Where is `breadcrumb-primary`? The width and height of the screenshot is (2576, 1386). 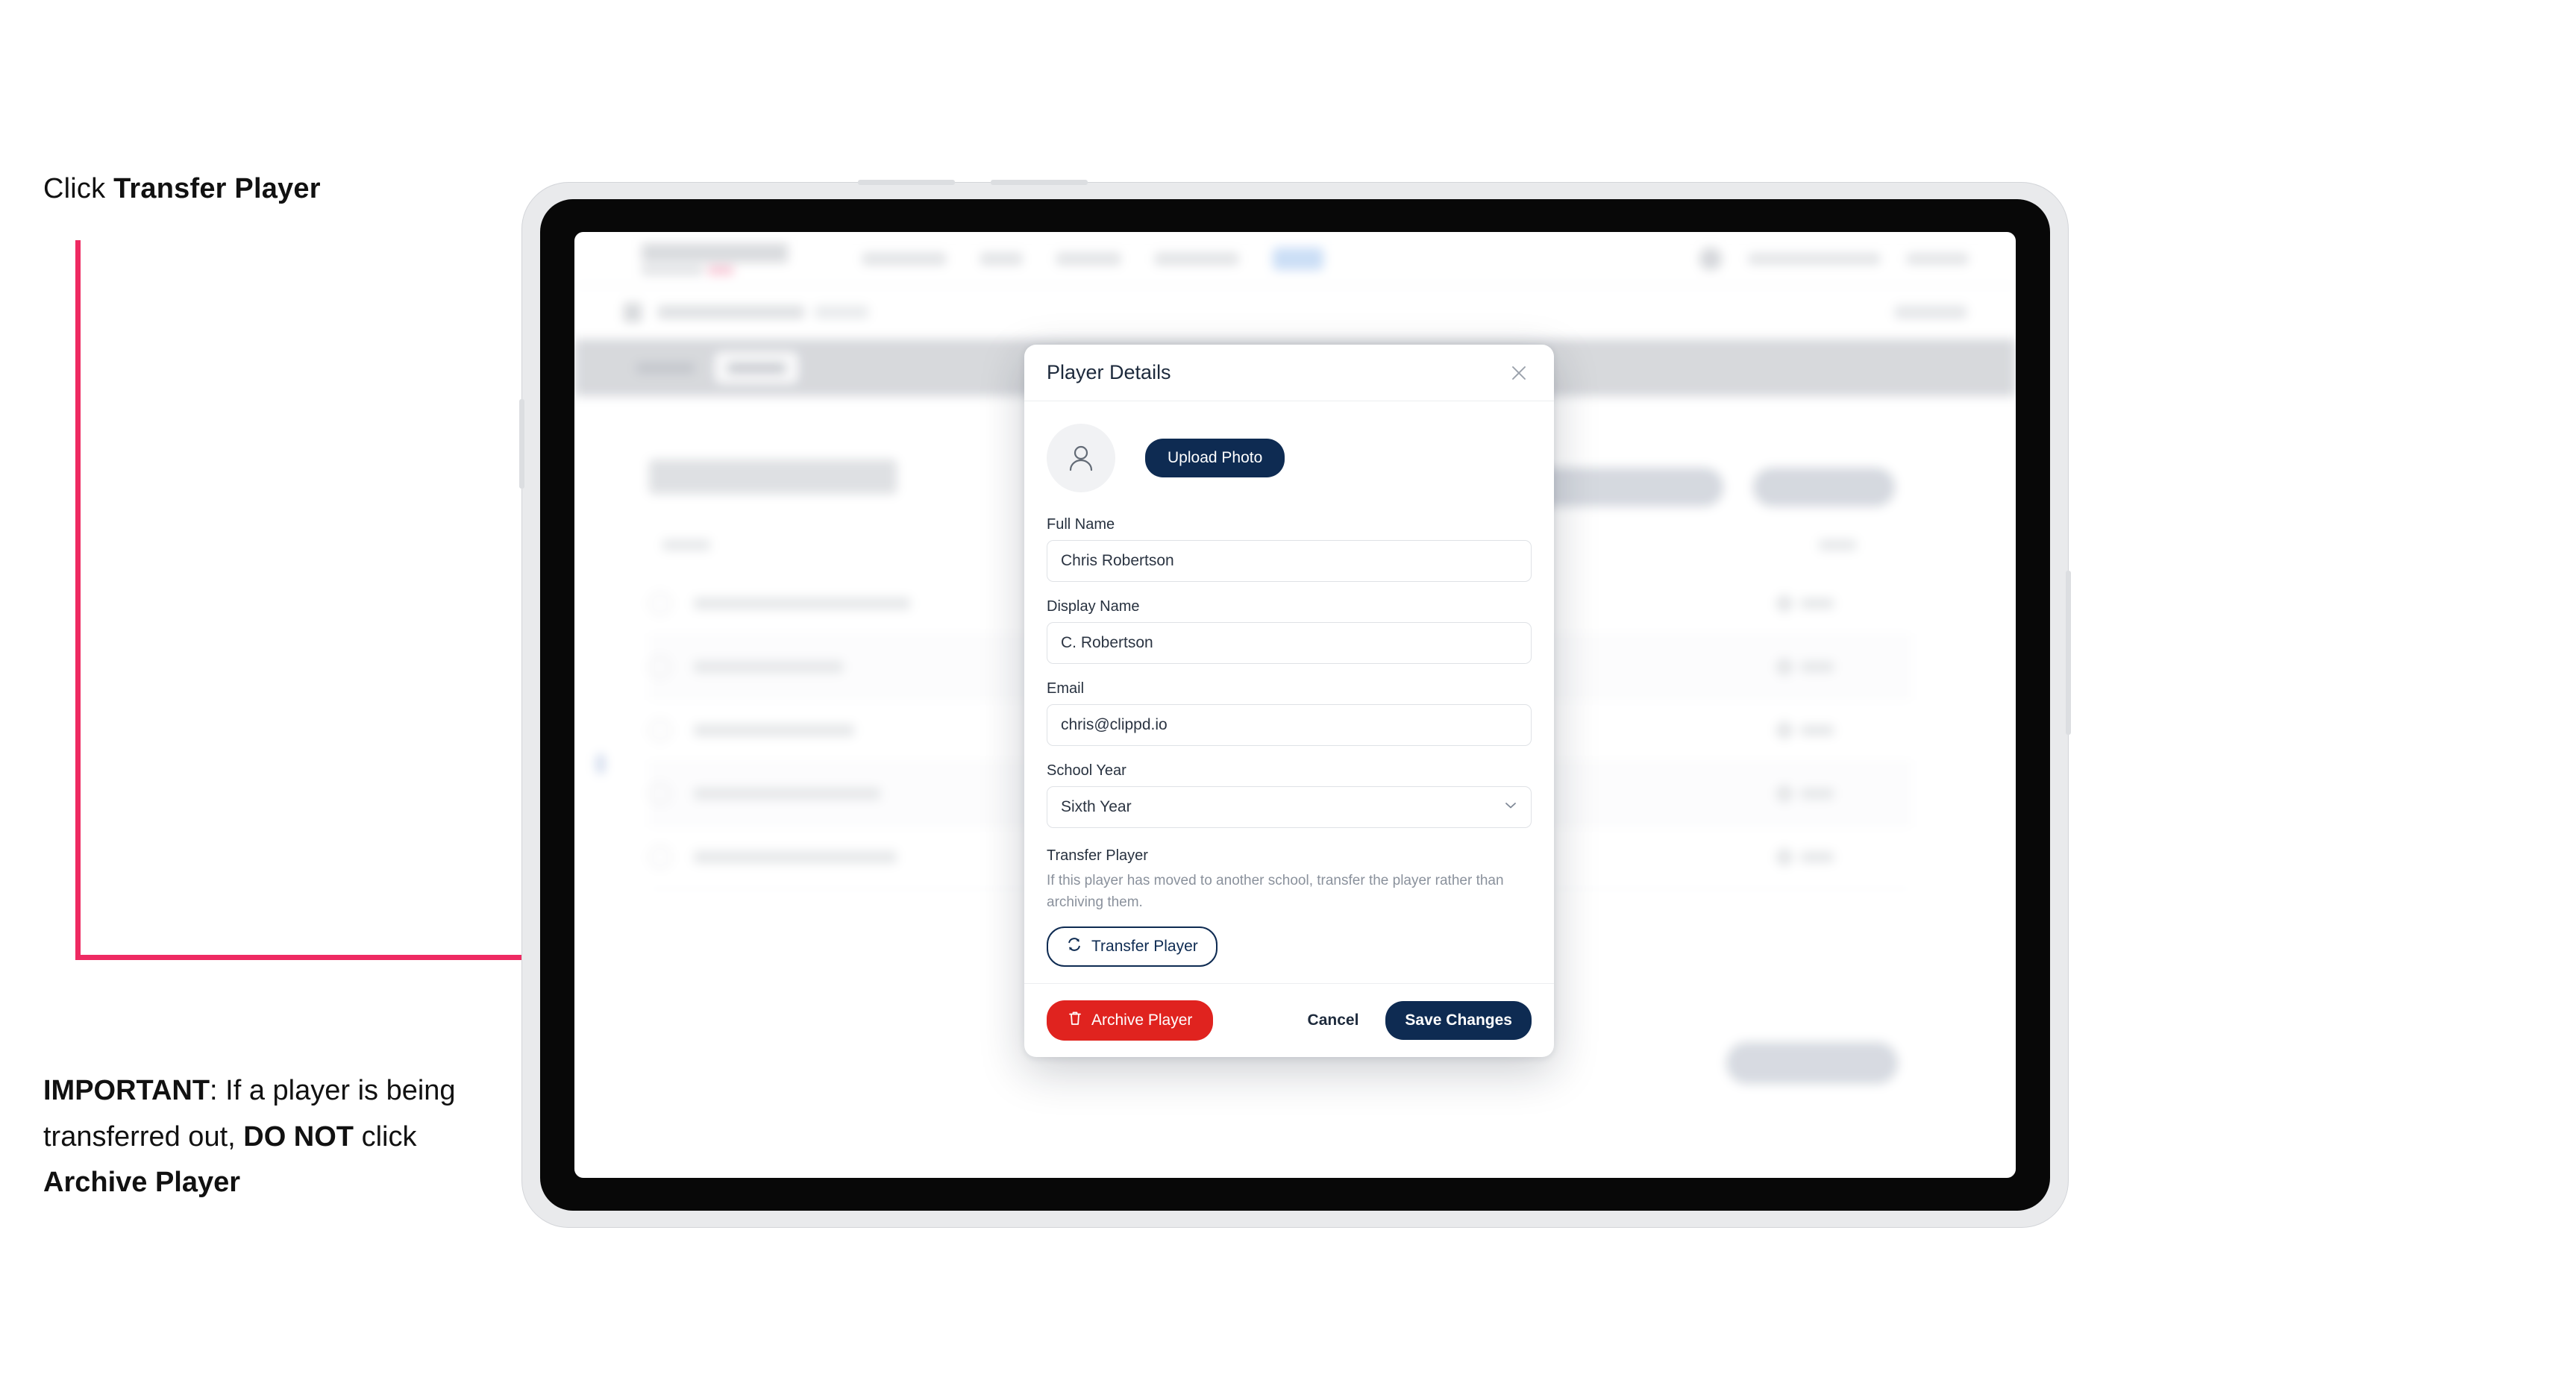
breadcrumb-primary is located at coordinates (731, 312).